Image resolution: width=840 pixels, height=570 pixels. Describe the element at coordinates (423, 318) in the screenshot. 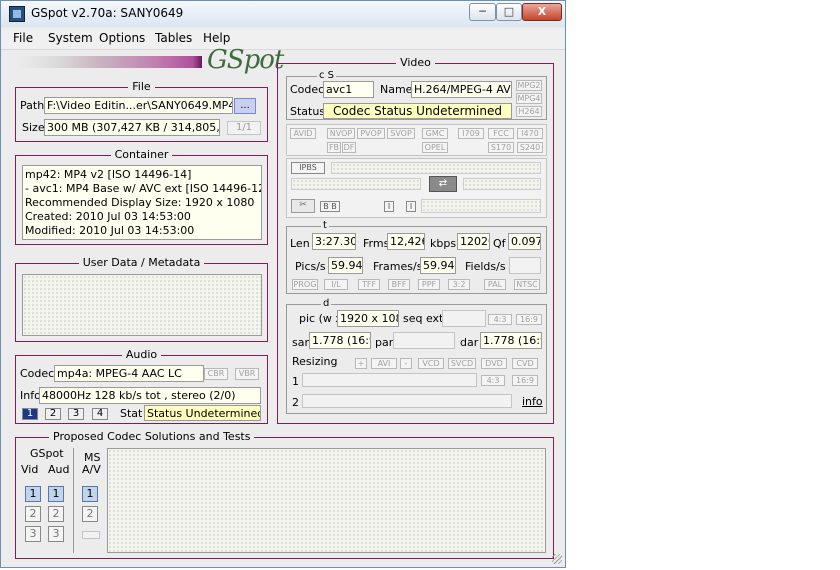

I see `seq-ext-label: seq ext` at that location.